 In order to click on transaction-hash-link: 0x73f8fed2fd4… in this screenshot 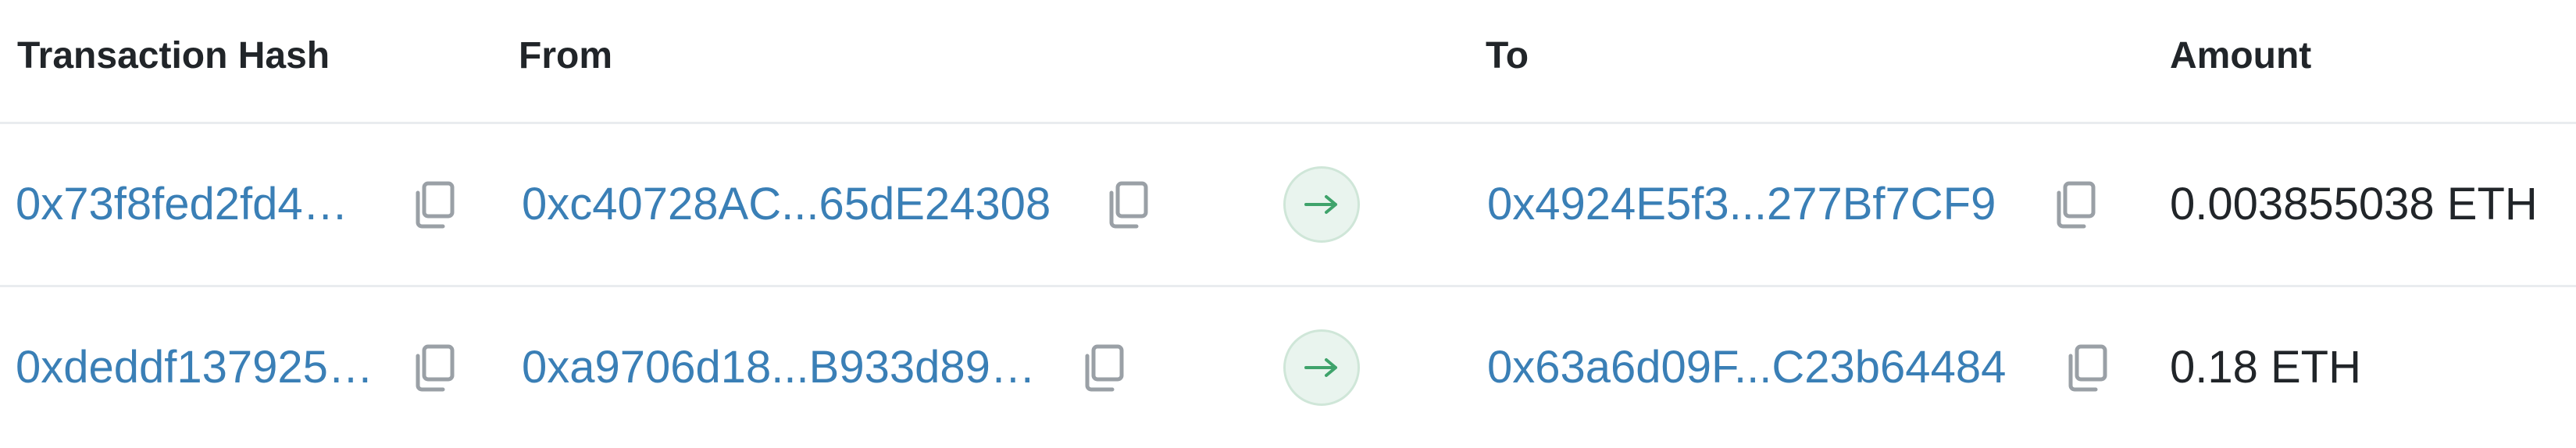, I will do `click(182, 204)`.